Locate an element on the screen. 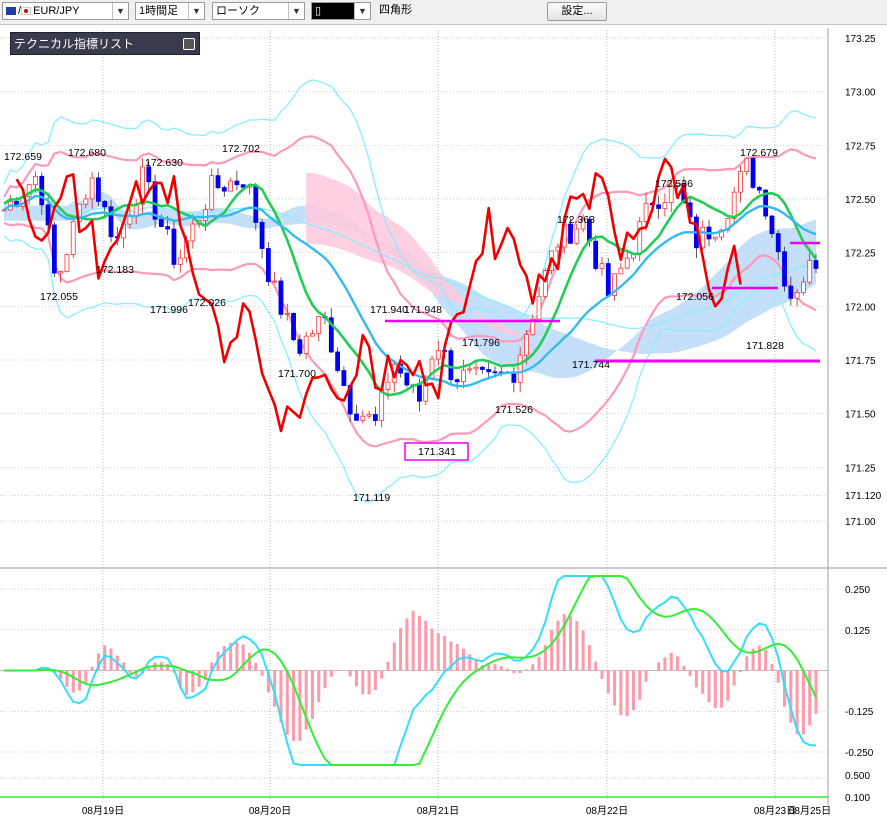  price-annotation: 172.363 is located at coordinates (576, 220).